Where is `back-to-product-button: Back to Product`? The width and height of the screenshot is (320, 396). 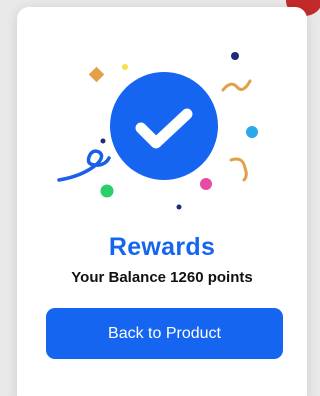
back-to-product-button: Back to Product is located at coordinates (164, 333).